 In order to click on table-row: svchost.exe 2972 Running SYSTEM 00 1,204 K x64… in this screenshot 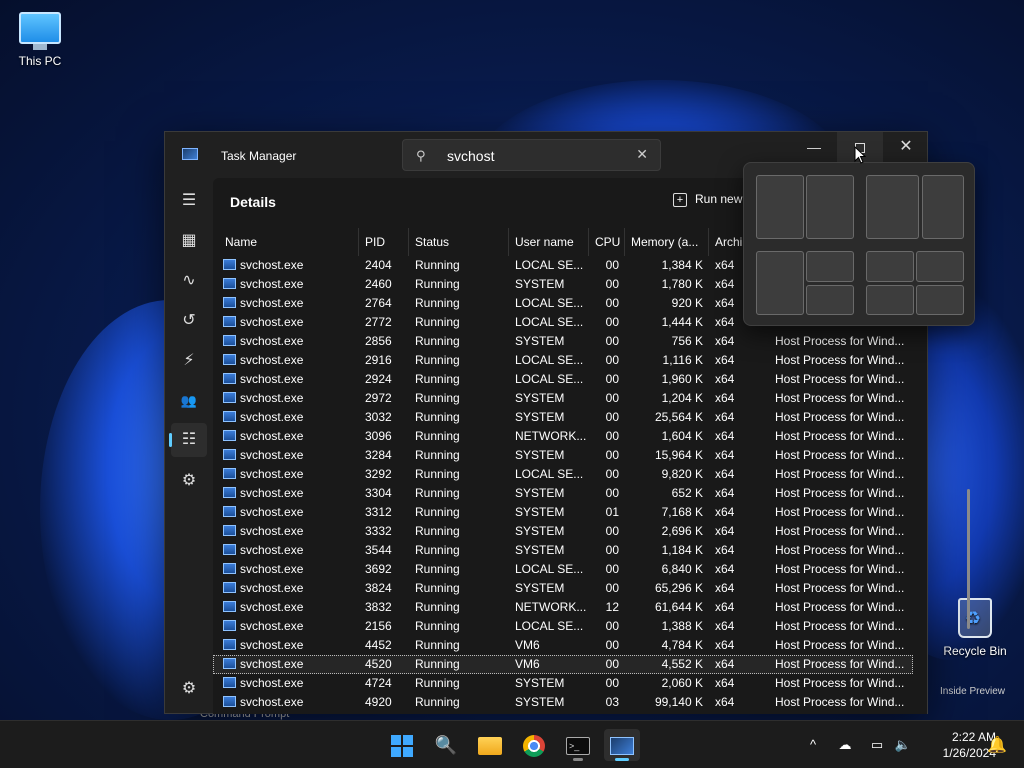, I will do `click(563, 398)`.